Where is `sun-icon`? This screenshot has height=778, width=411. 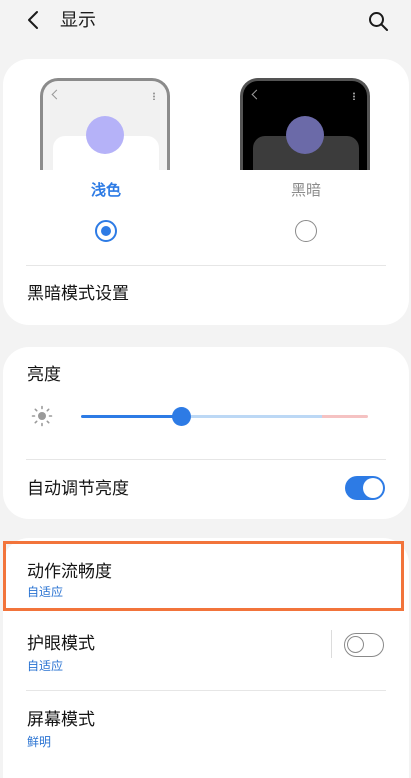
sun-icon is located at coordinates (42, 416).